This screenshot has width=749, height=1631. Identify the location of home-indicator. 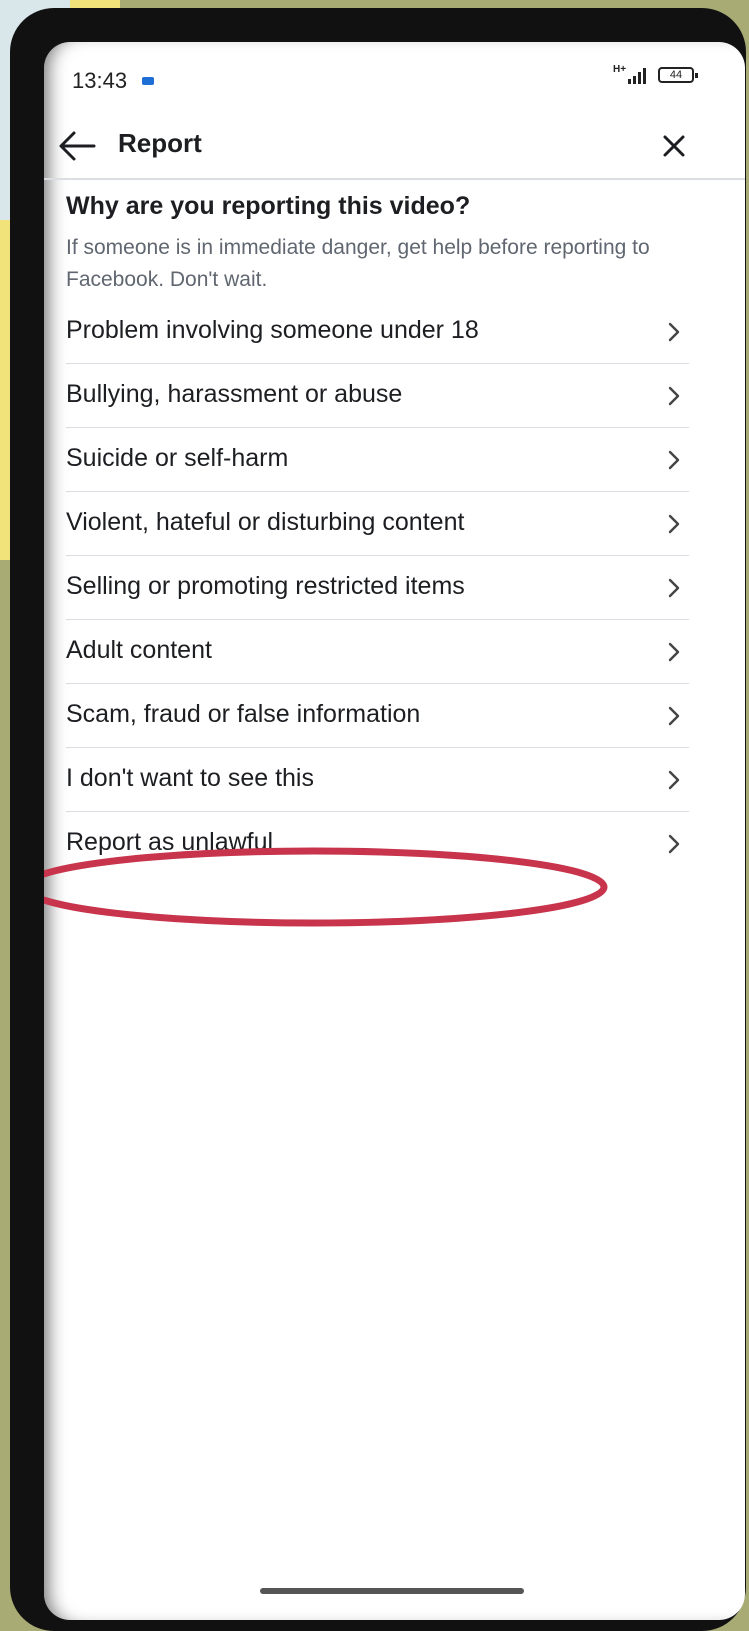
(392, 1591).